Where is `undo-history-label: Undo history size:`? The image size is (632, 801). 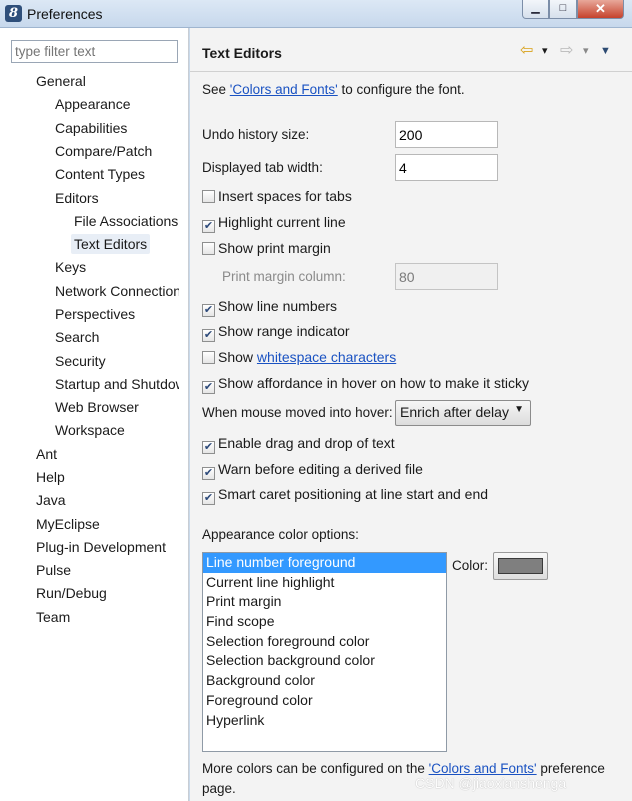 undo-history-label: Undo history size: is located at coordinates (256, 134).